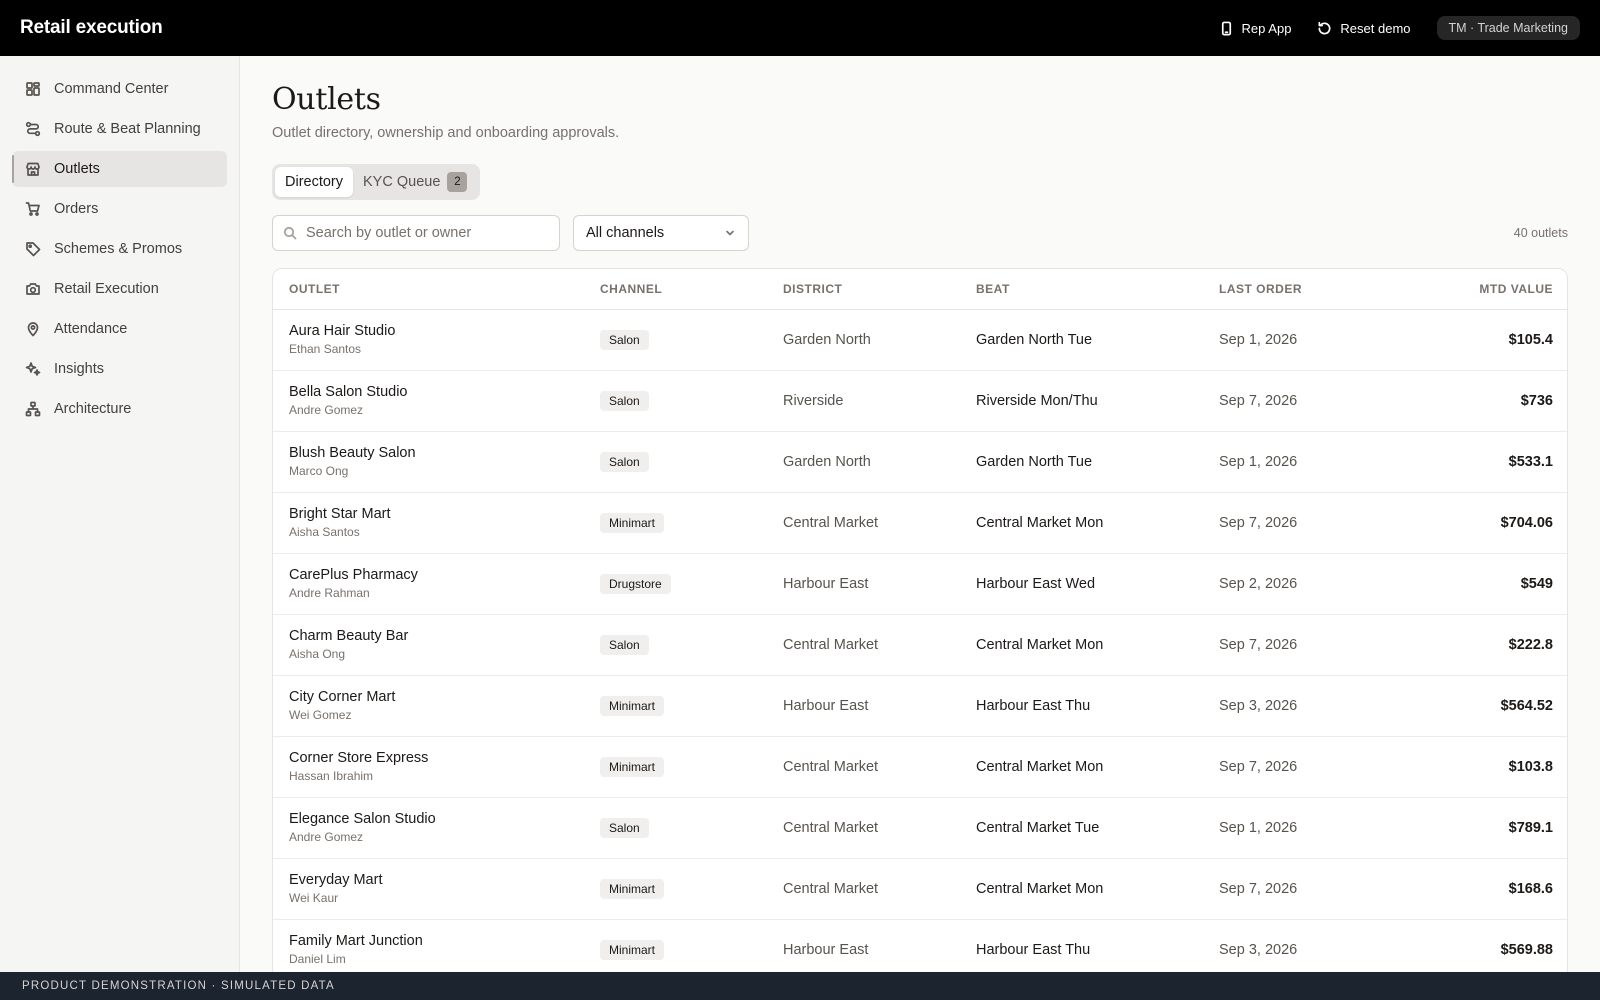 Image resolution: width=1600 pixels, height=1000 pixels. What do you see at coordinates (325, 349) in the screenshot?
I see `outlet-owner: Ethan Santos` at bounding box center [325, 349].